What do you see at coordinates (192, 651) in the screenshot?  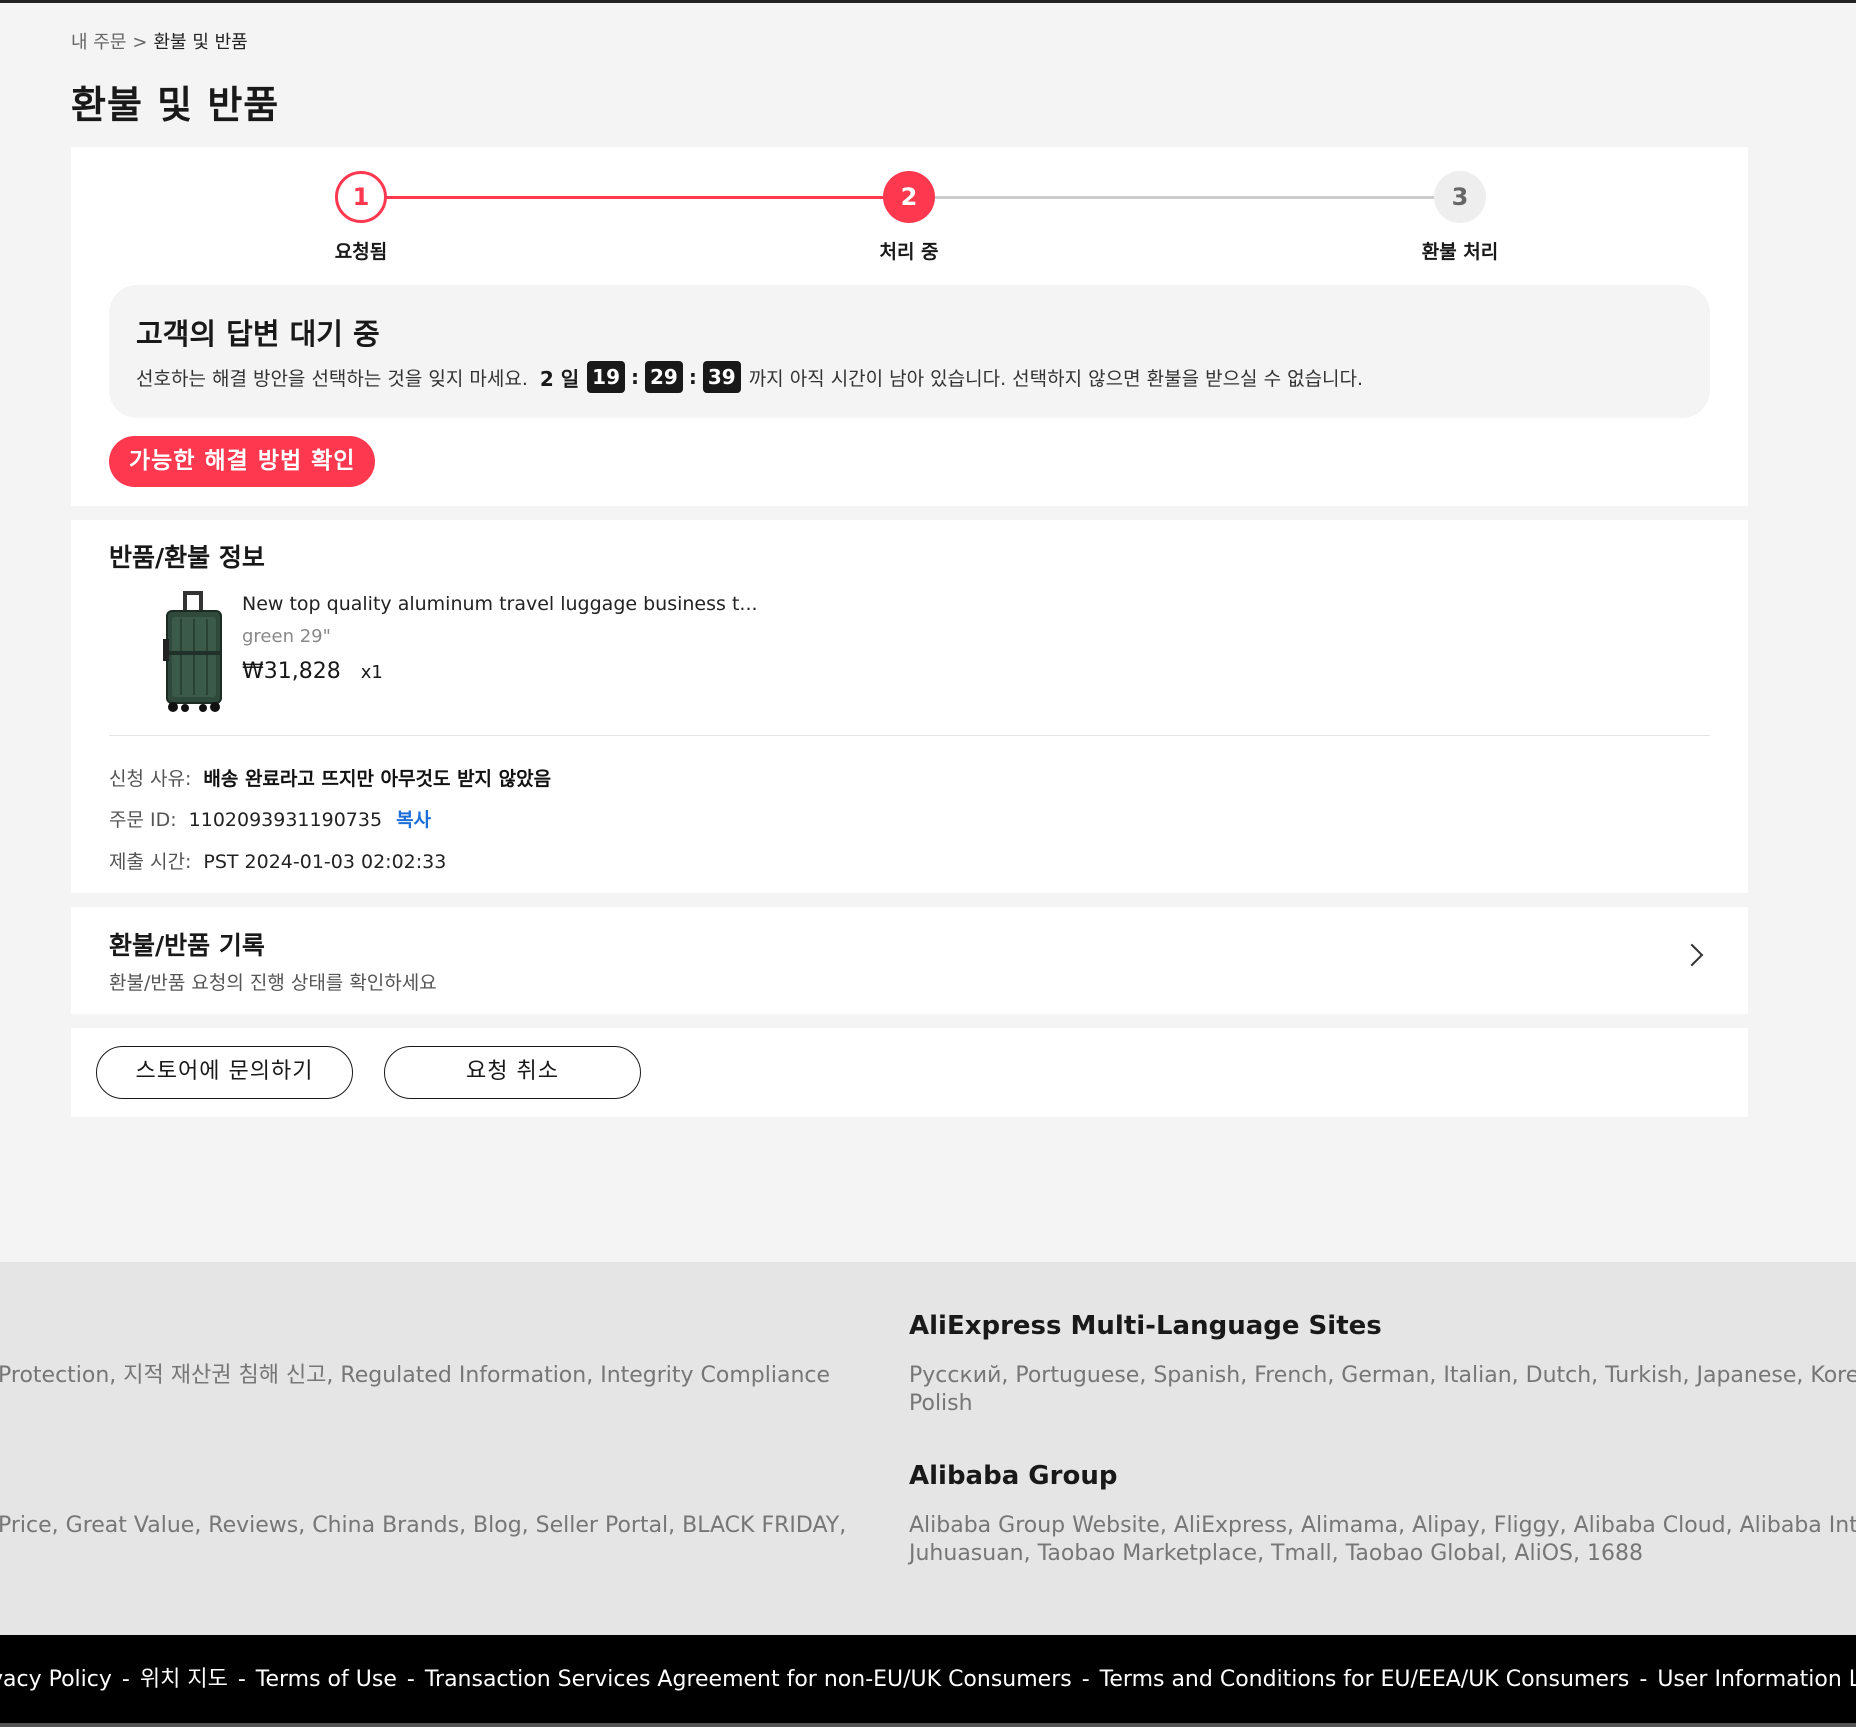 I see `luggage-image` at bounding box center [192, 651].